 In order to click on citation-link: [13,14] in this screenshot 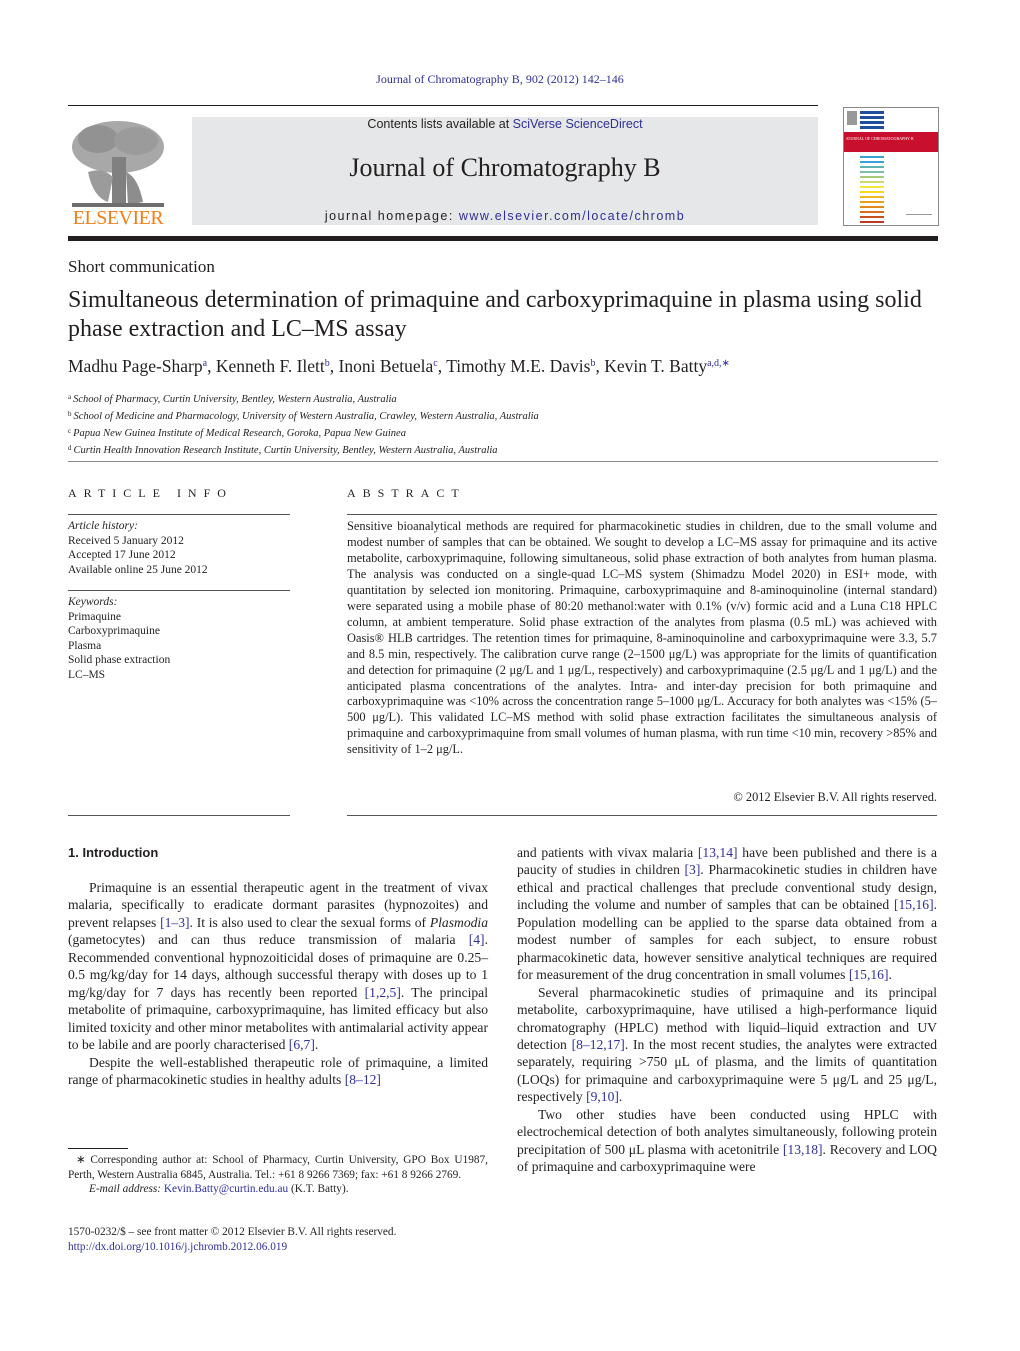, I will do `click(718, 852)`.